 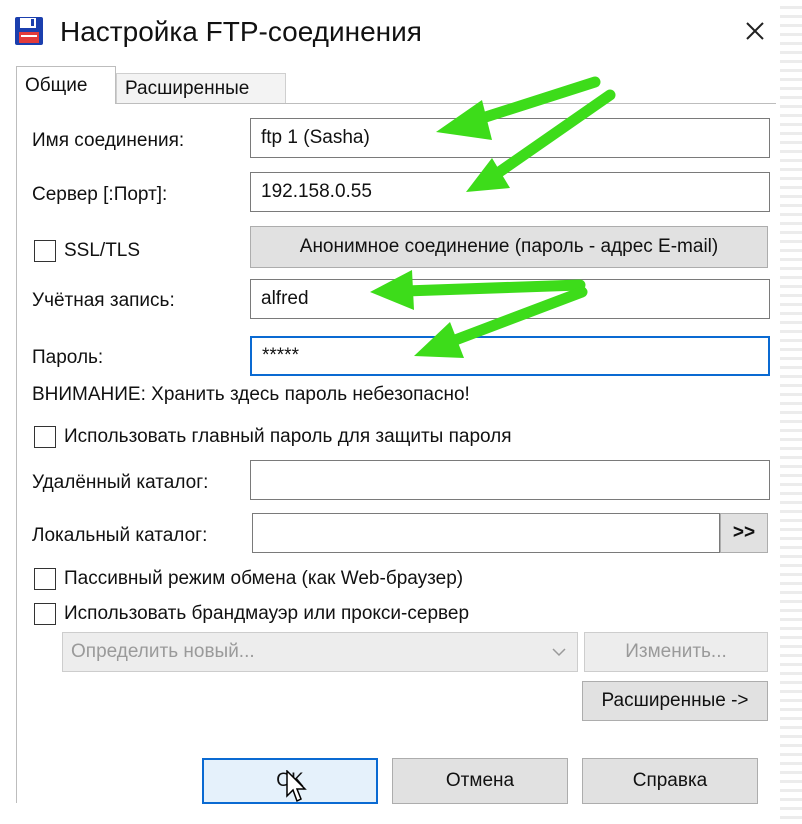 I want to click on window-title: Настройка FTP-соединения, so click(x=241, y=31).